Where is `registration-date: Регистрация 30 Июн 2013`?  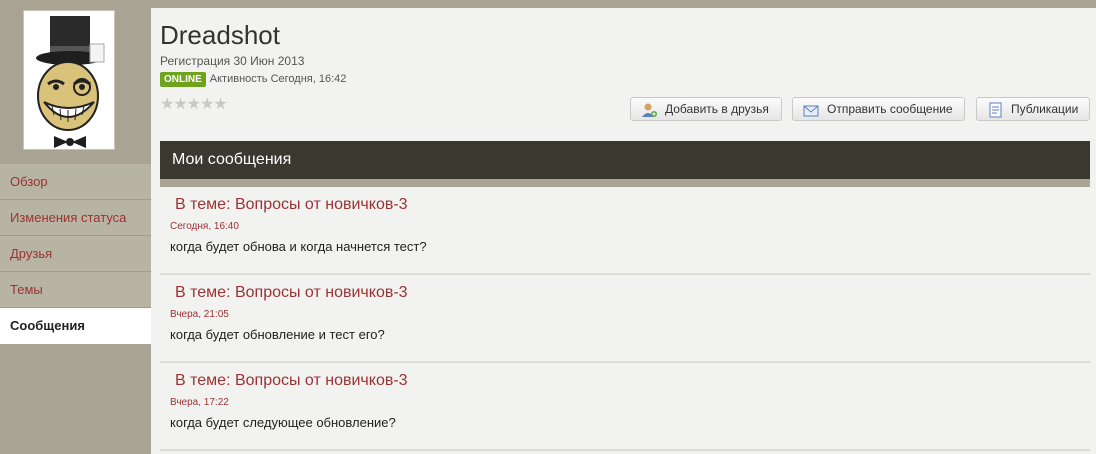
registration-date: Регистрация 30 Июн 2013 is located at coordinates (232, 61).